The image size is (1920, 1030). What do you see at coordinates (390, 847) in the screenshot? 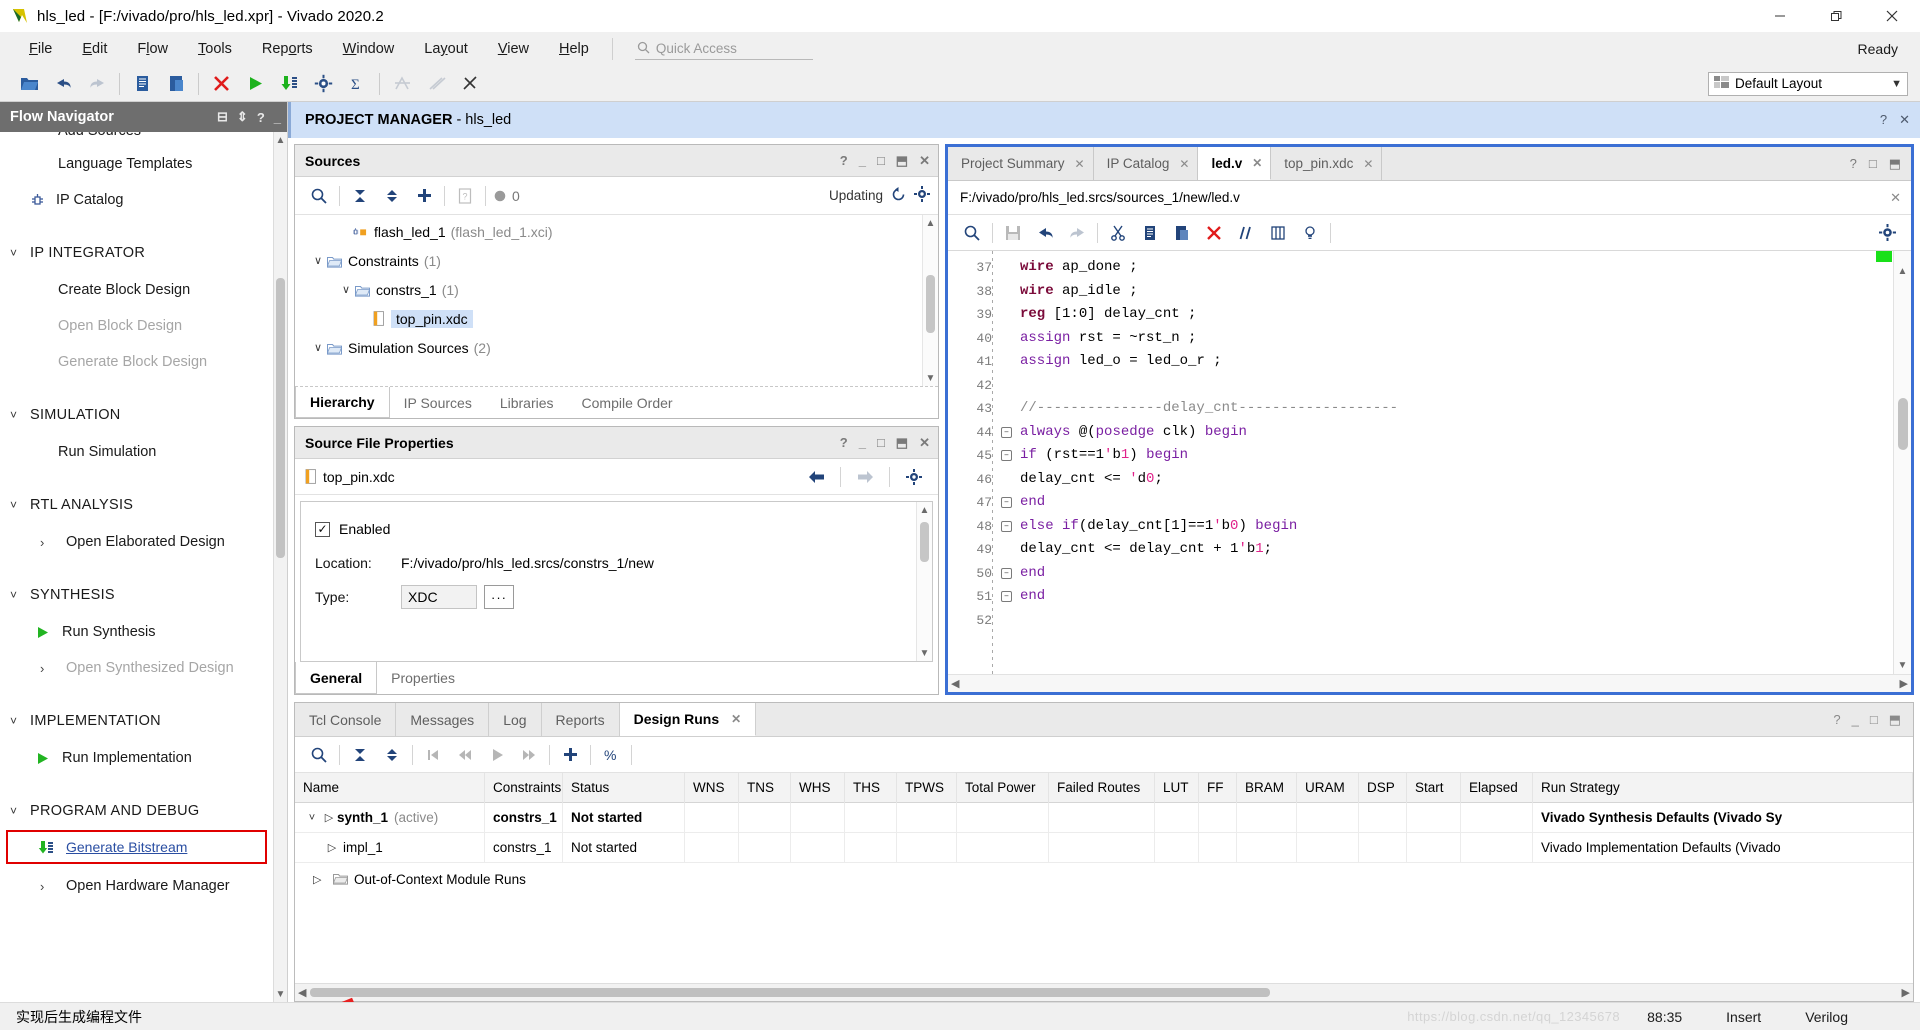
I see `run-name-cell: ▷ impl_1` at bounding box center [390, 847].